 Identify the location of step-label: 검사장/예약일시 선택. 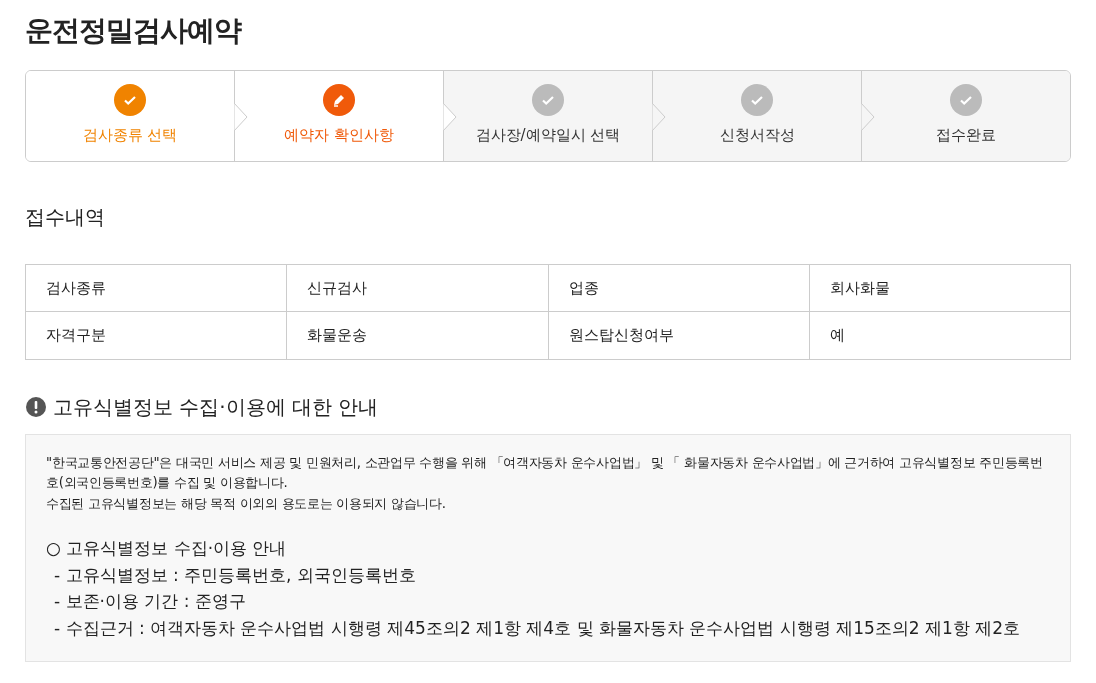
(548, 136).